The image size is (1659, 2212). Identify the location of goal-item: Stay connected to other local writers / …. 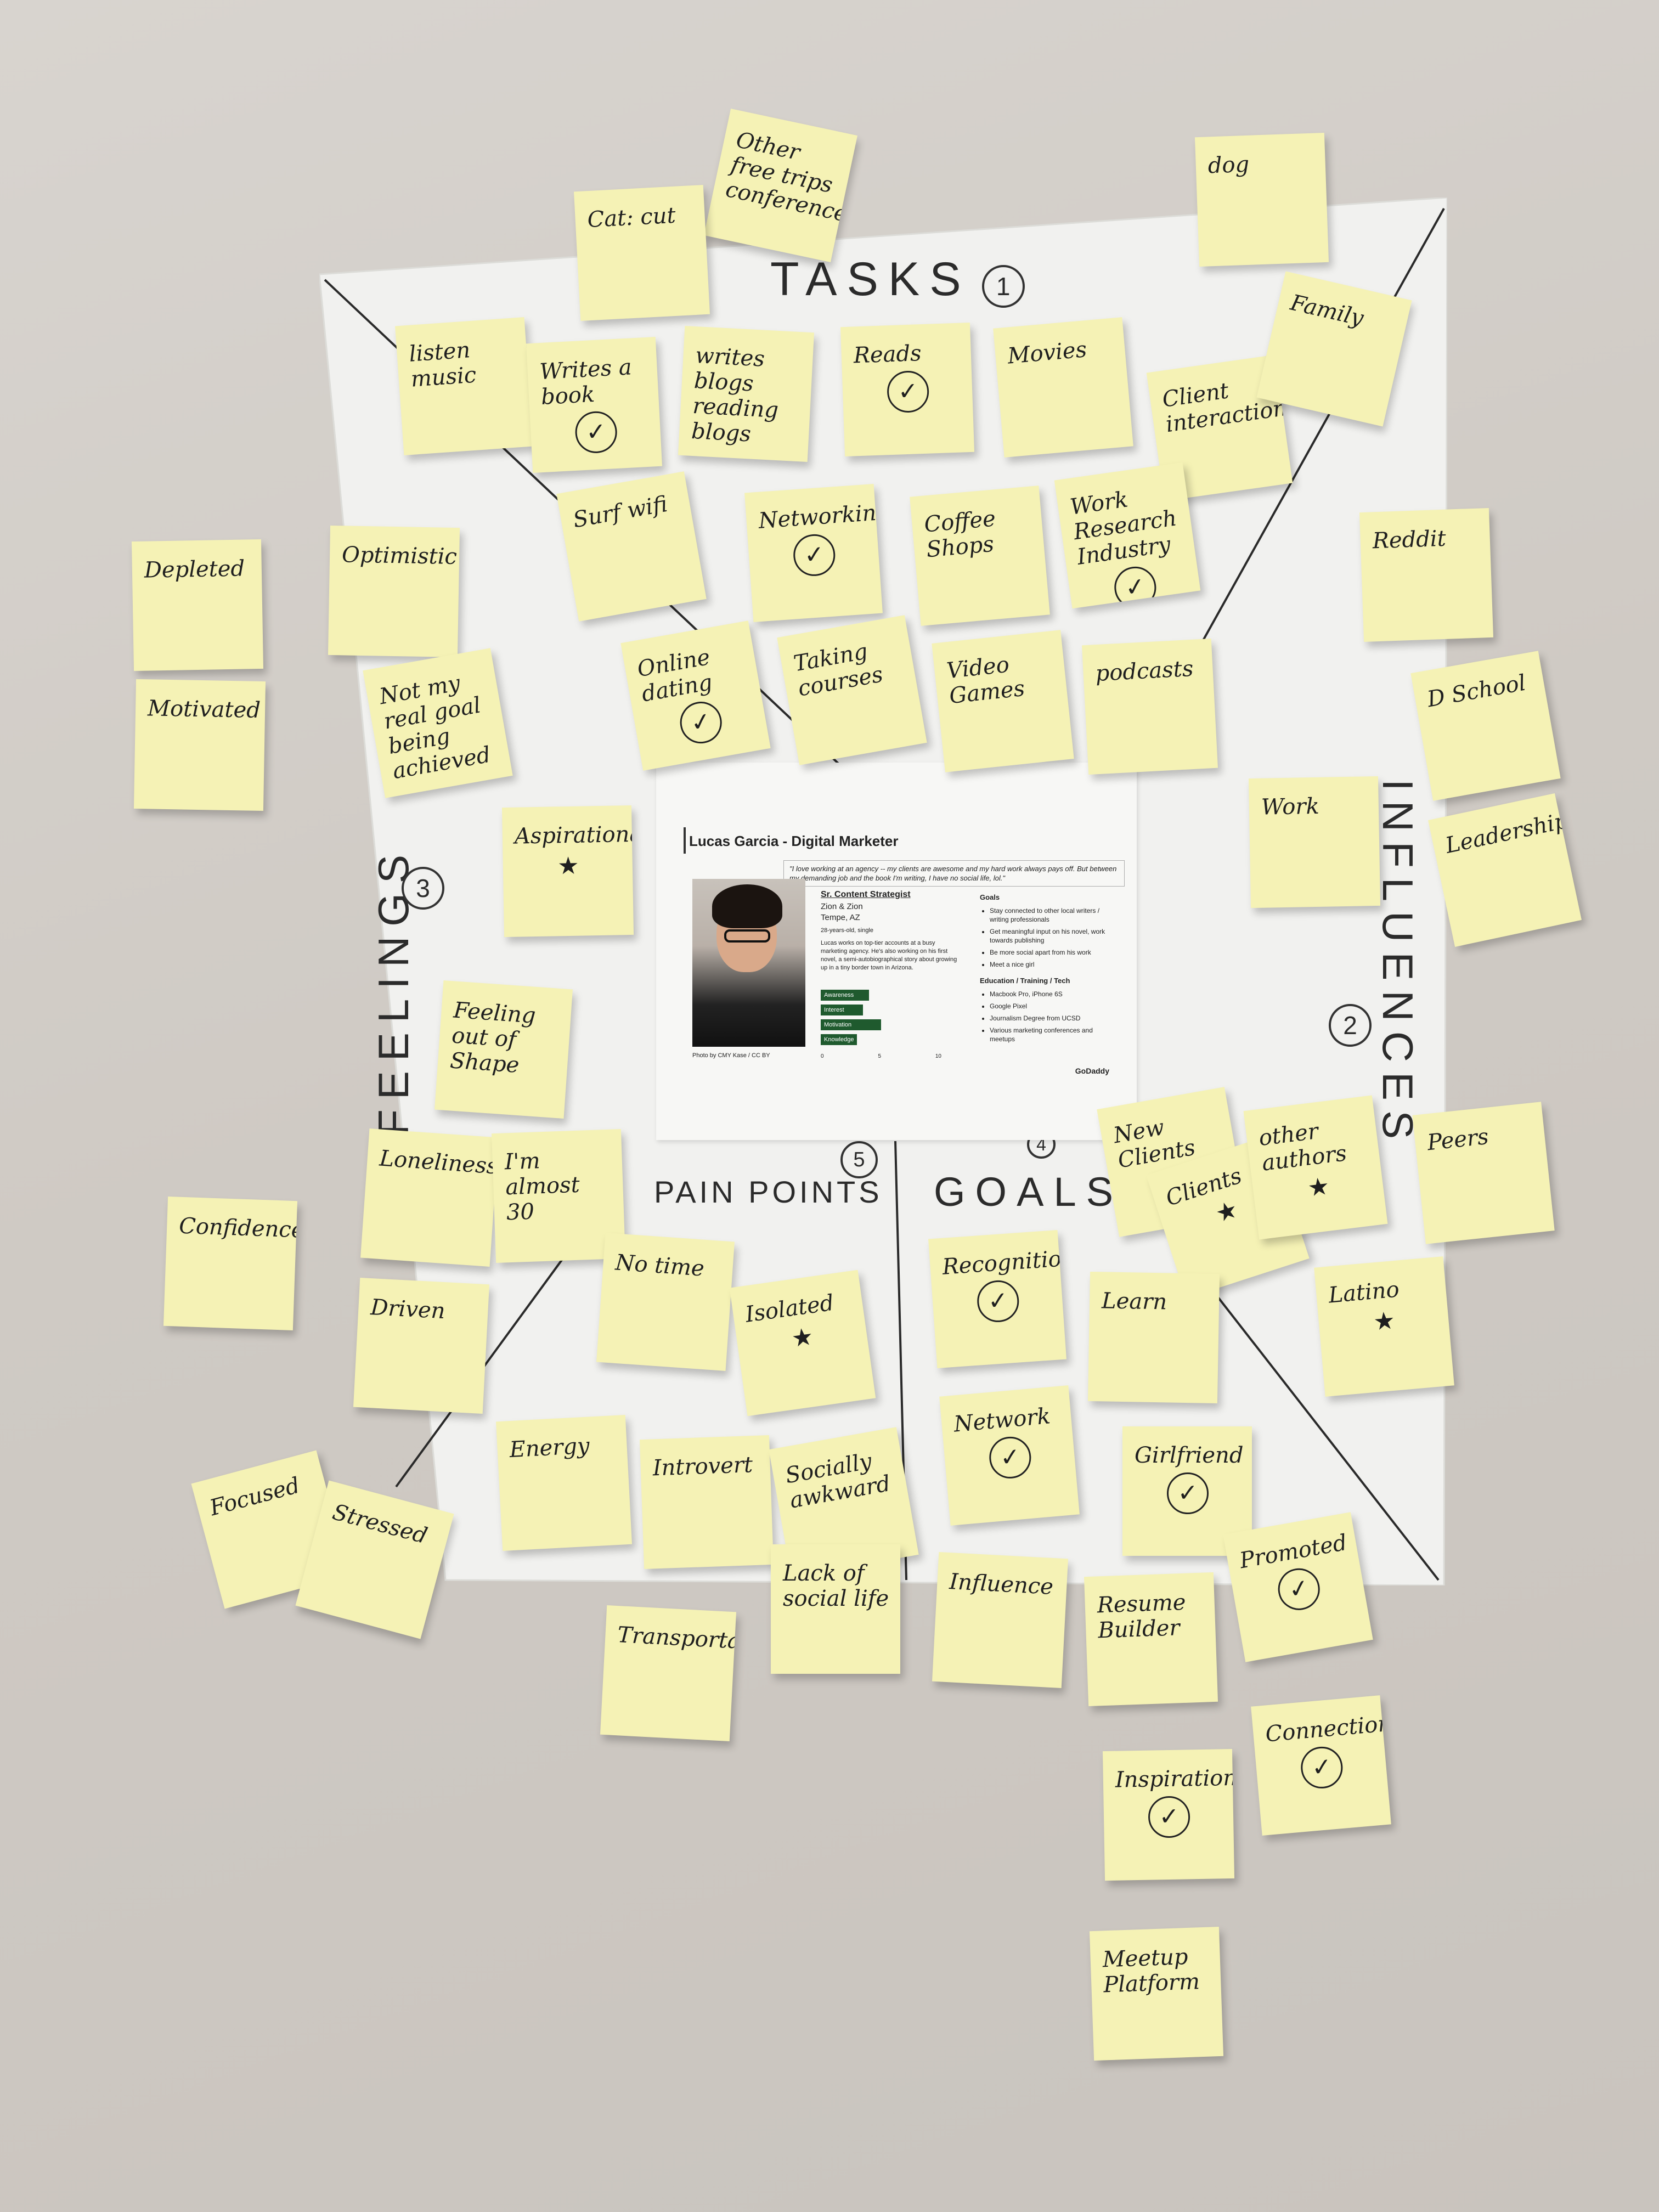
(1053, 915).